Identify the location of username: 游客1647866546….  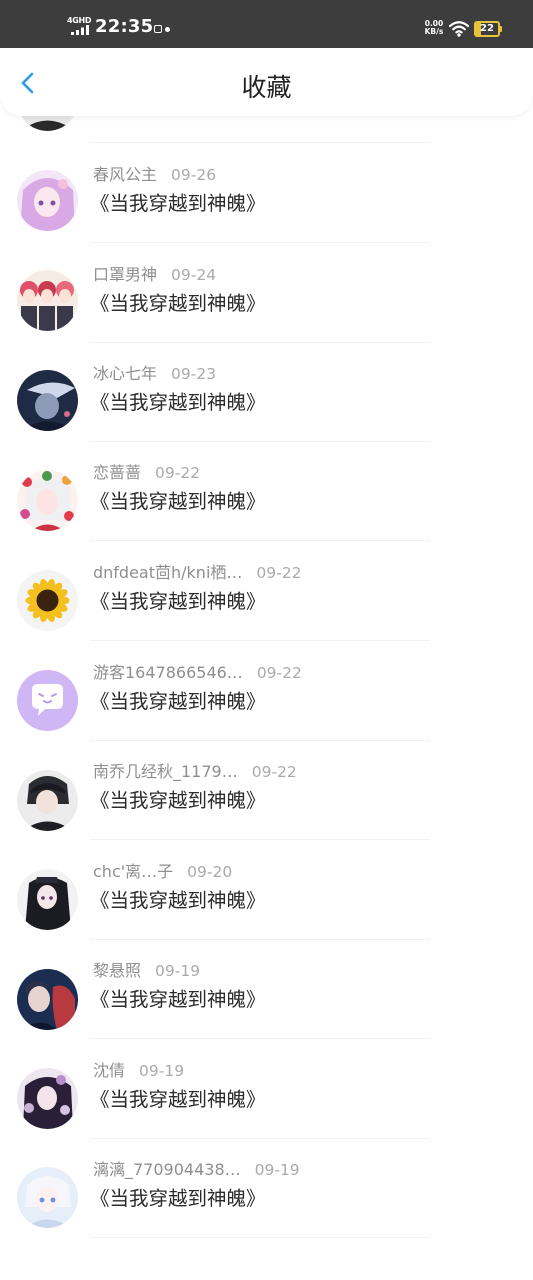
(168, 673).